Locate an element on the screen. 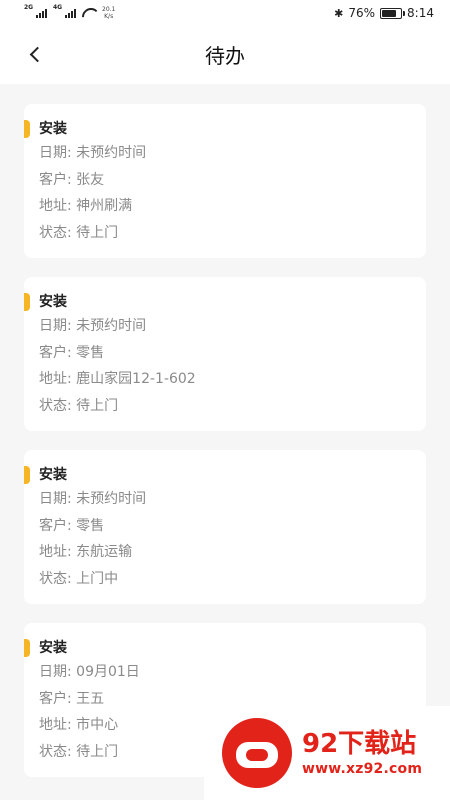  network-type-2: 4G is located at coordinates (58, 7).